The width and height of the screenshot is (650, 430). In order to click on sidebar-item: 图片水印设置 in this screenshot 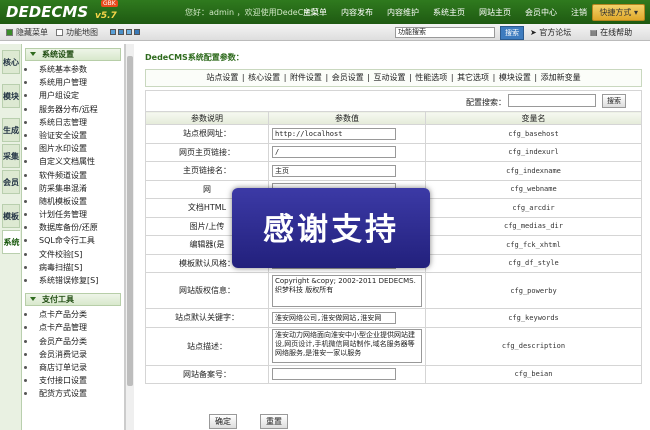, I will do `click(73, 148)`.